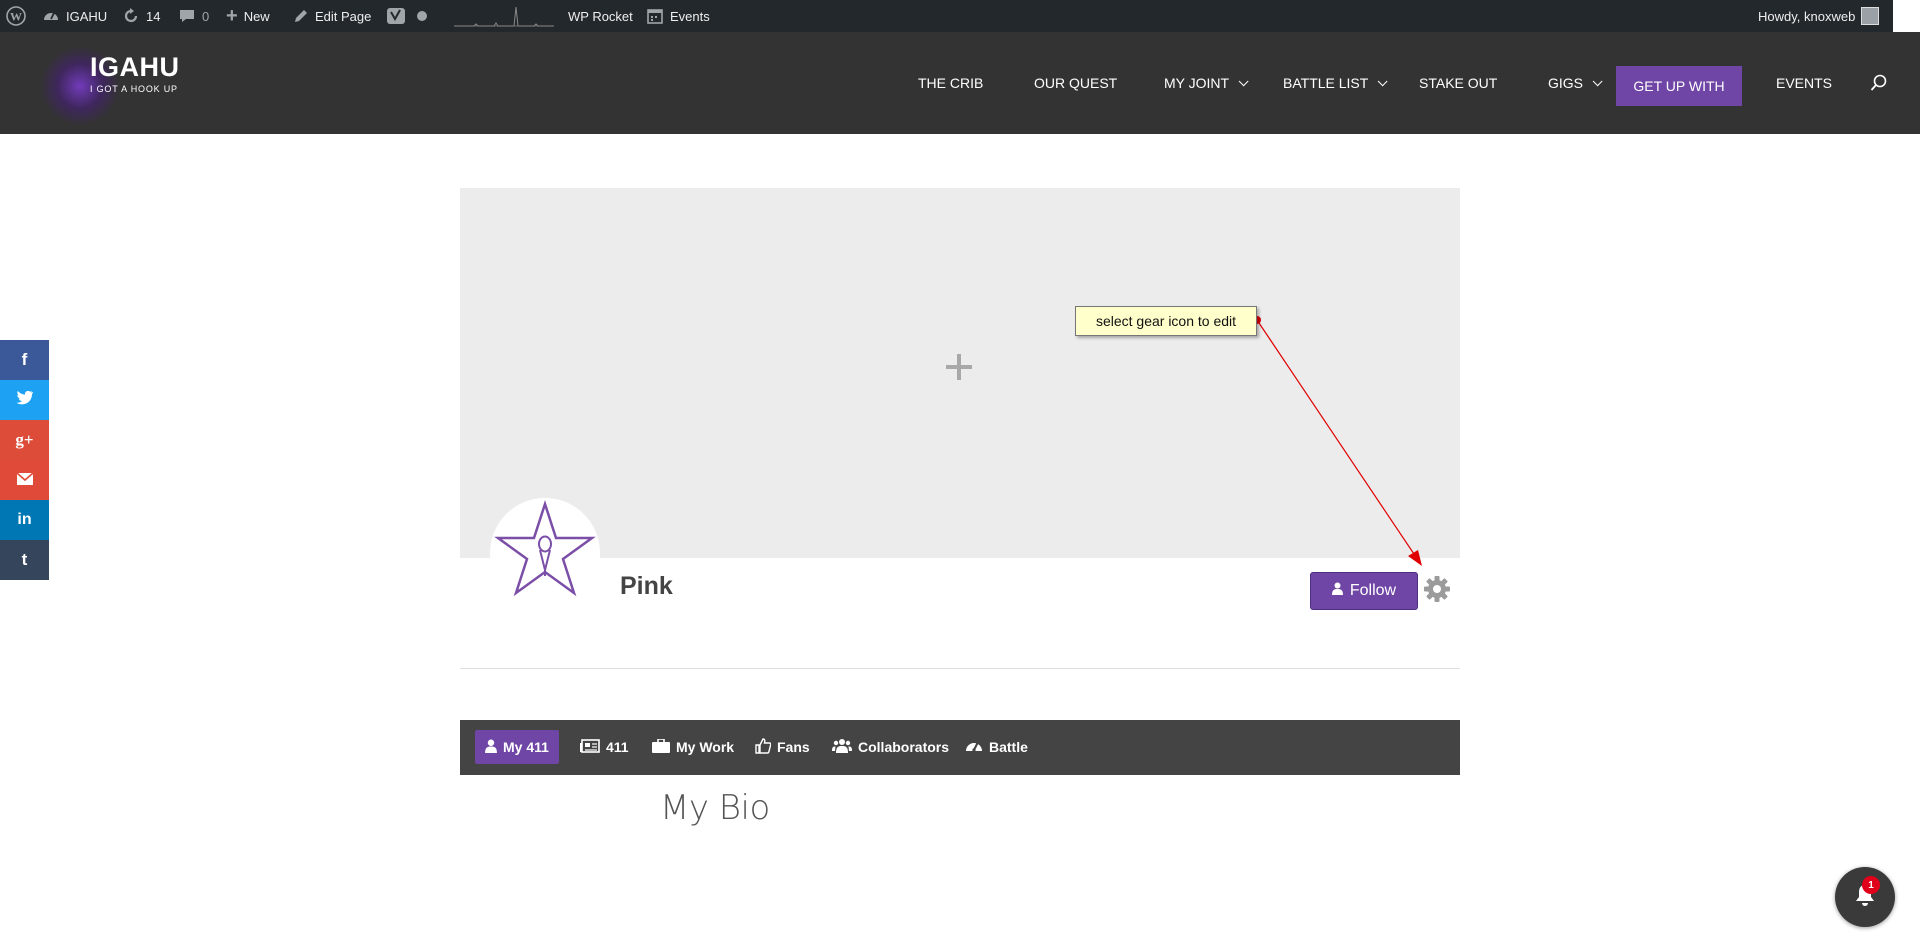 Image resolution: width=1920 pixels, height=950 pixels. I want to click on yoast-seo-icon, so click(396, 16).